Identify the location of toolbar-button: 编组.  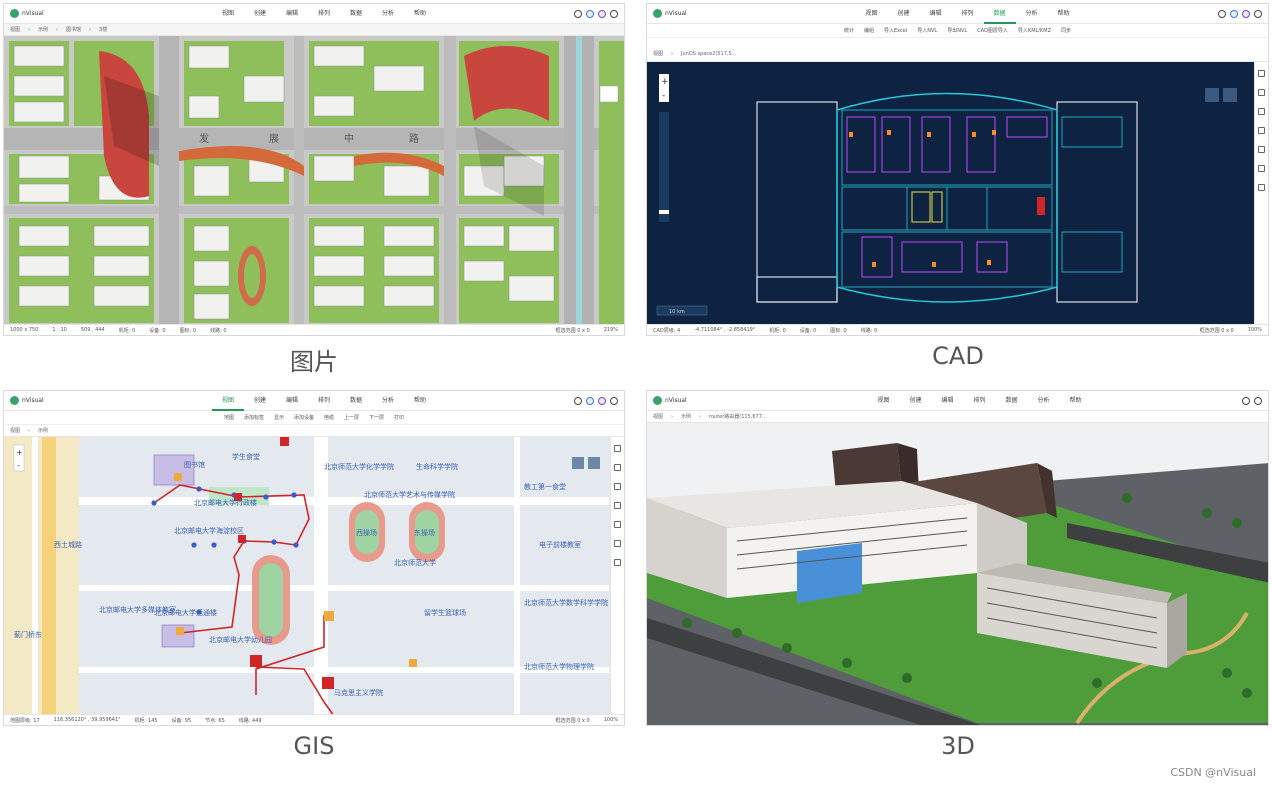
(869, 30).